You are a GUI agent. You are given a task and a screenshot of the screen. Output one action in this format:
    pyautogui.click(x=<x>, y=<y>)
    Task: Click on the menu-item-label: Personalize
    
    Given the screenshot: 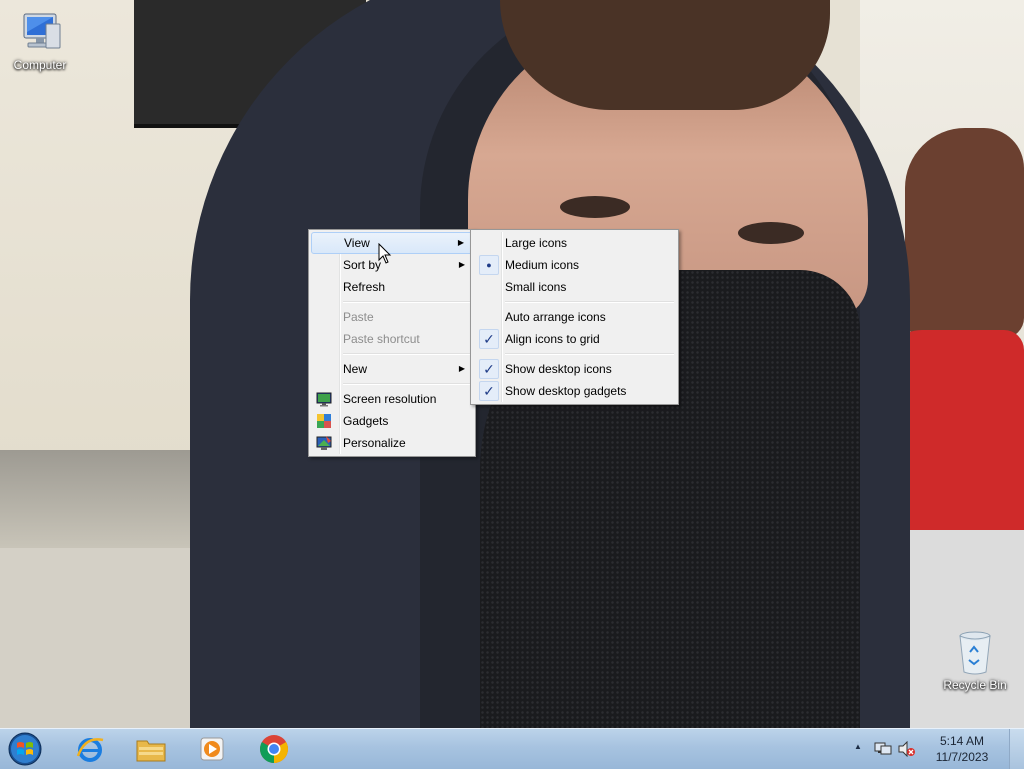 What is the action you would take?
    pyautogui.click(x=374, y=443)
    